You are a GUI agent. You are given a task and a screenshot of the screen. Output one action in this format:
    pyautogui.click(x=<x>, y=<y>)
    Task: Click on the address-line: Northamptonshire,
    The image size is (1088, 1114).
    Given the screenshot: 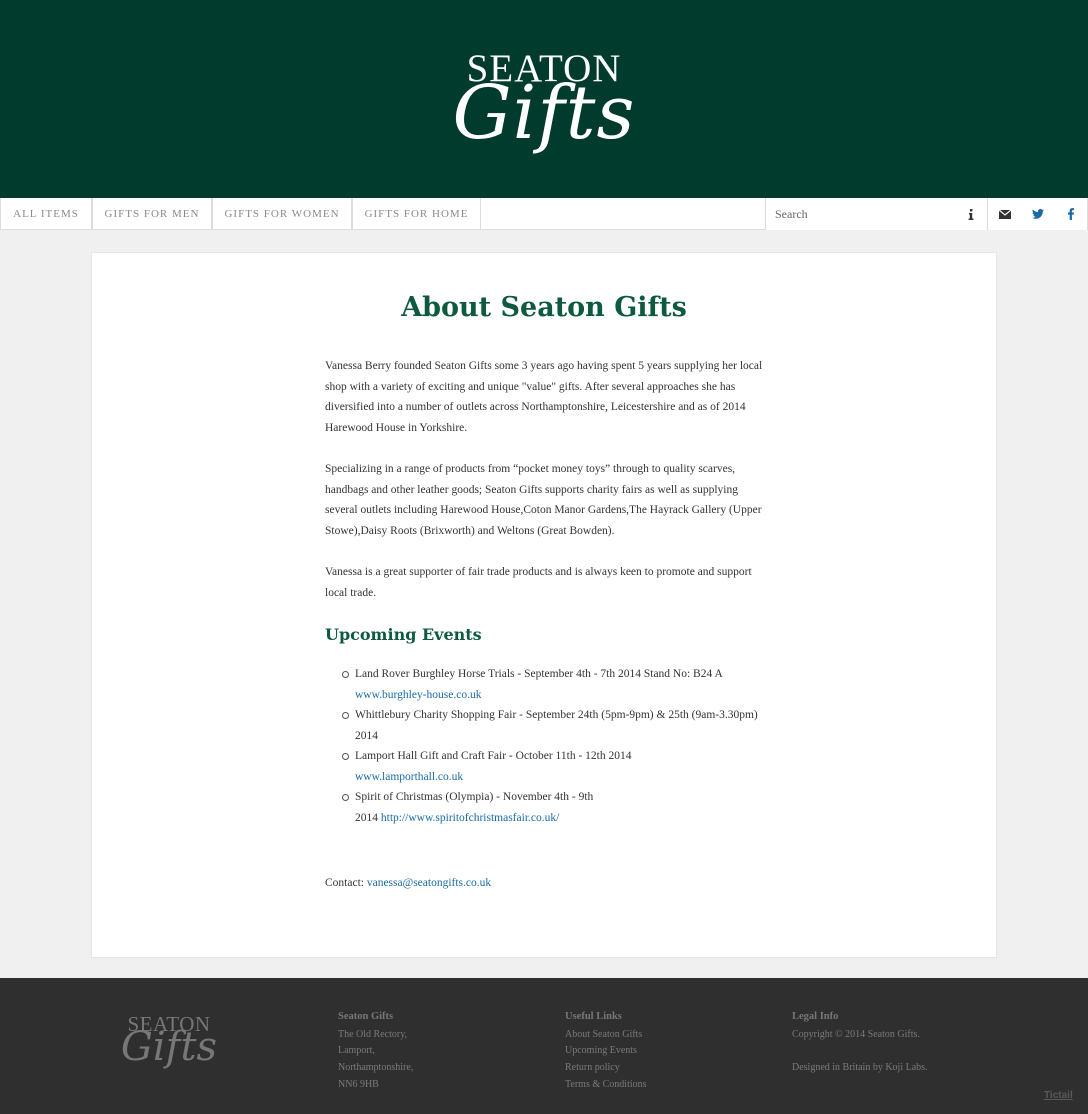 What is the action you would take?
    pyautogui.click(x=376, y=1068)
    